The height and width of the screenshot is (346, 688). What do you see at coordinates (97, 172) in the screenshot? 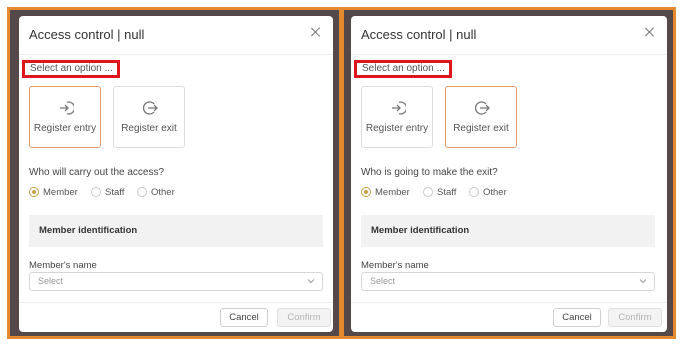
I see `access-question: Who will carry out the access?` at bounding box center [97, 172].